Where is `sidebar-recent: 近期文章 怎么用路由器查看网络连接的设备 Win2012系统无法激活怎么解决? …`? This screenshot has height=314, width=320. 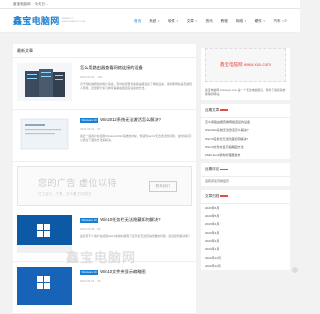
sidebar-recent: 近期文章 怎么用路由器查看网络连接的设备 Win2012系统无法激活怎么解决? … is located at coordinates (245, 132).